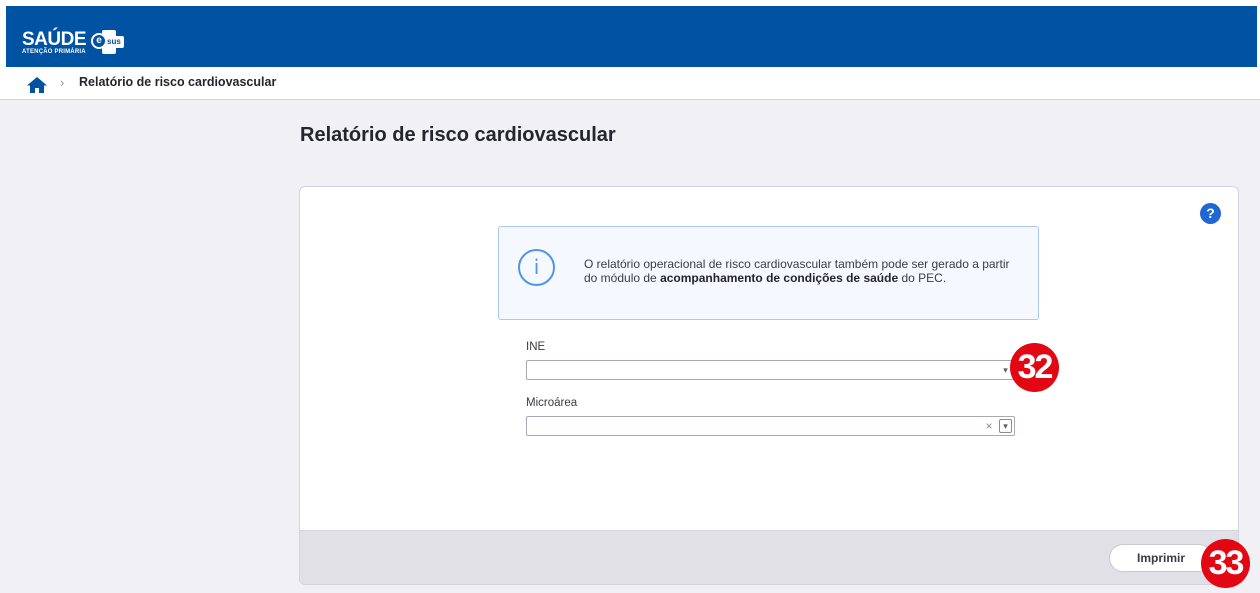 This screenshot has width=1260, height=593. I want to click on header-bar: SAÚDE ATENÇÃO PRIMÁRIA e sus, so click(631, 36).